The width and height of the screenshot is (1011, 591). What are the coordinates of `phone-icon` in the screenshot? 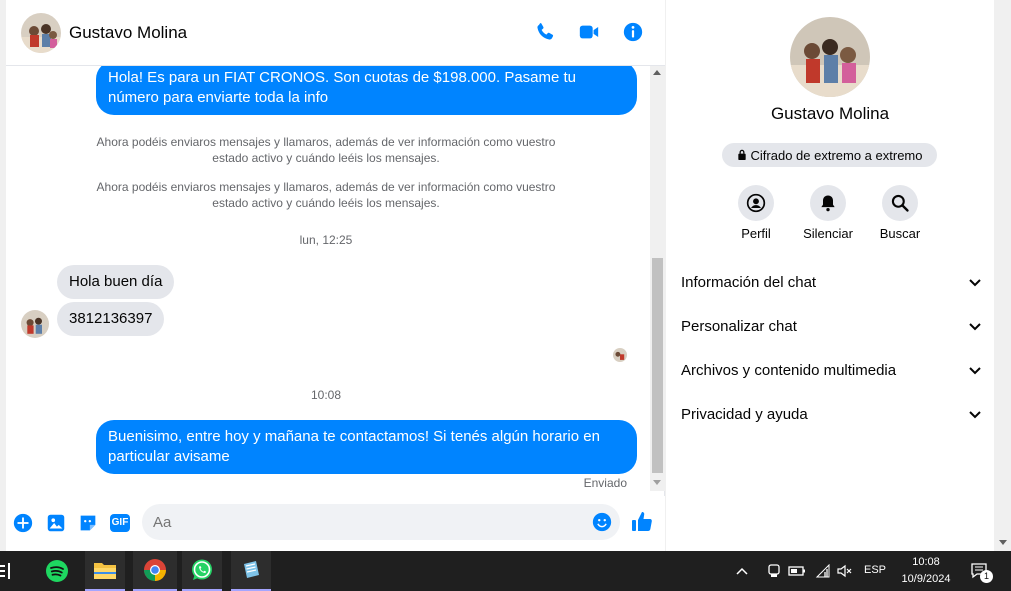 It's located at (545, 32).